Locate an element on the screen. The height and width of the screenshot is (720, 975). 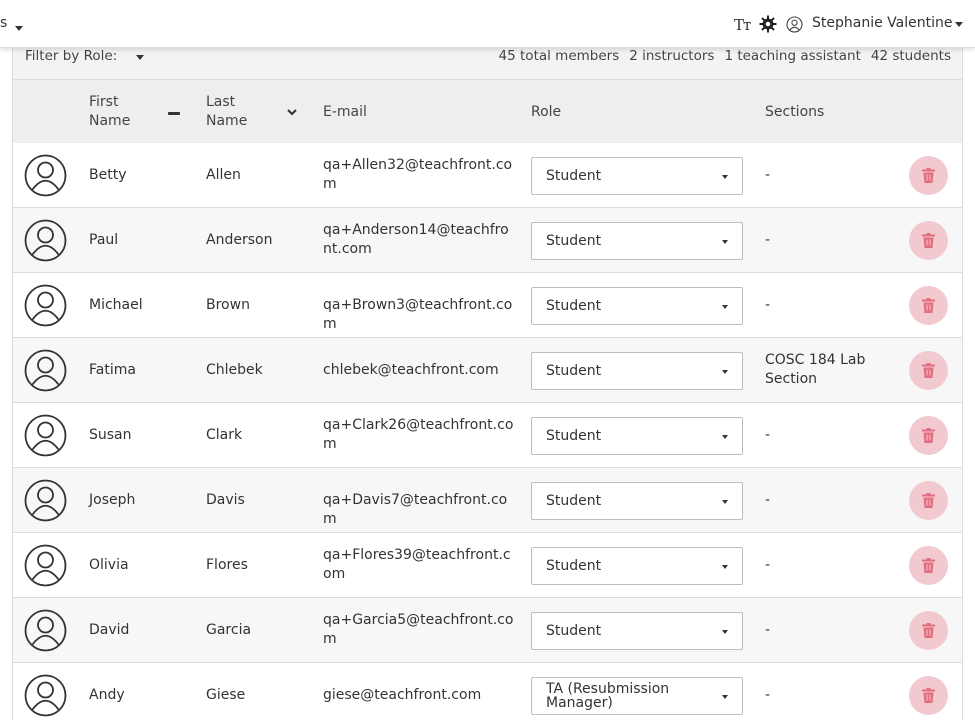
last-name-cell: Clark is located at coordinates (224, 435).